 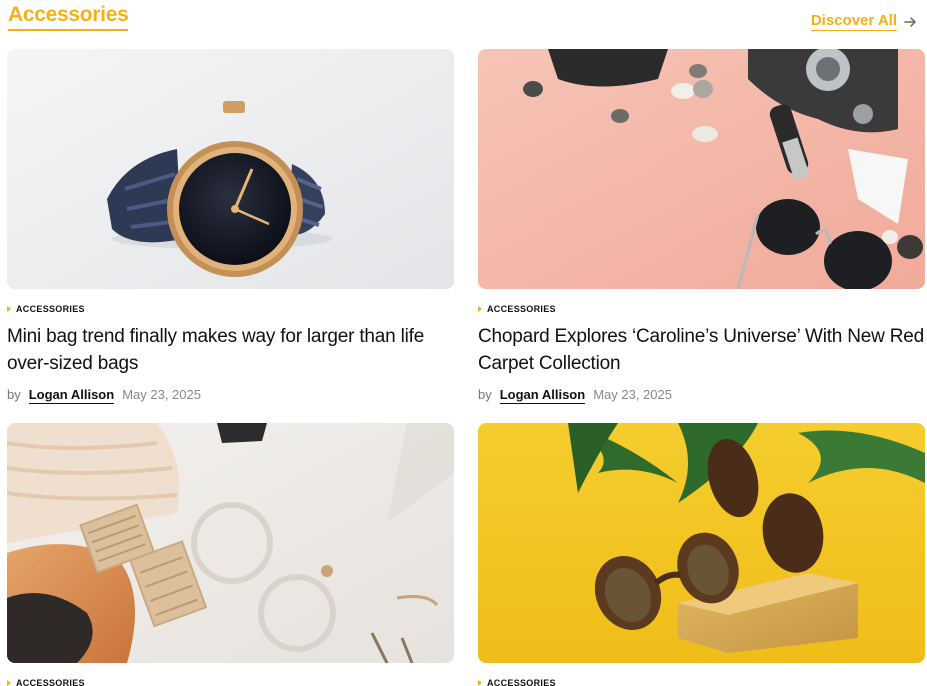 I want to click on discover-all-label: Discover All, so click(x=853, y=21).